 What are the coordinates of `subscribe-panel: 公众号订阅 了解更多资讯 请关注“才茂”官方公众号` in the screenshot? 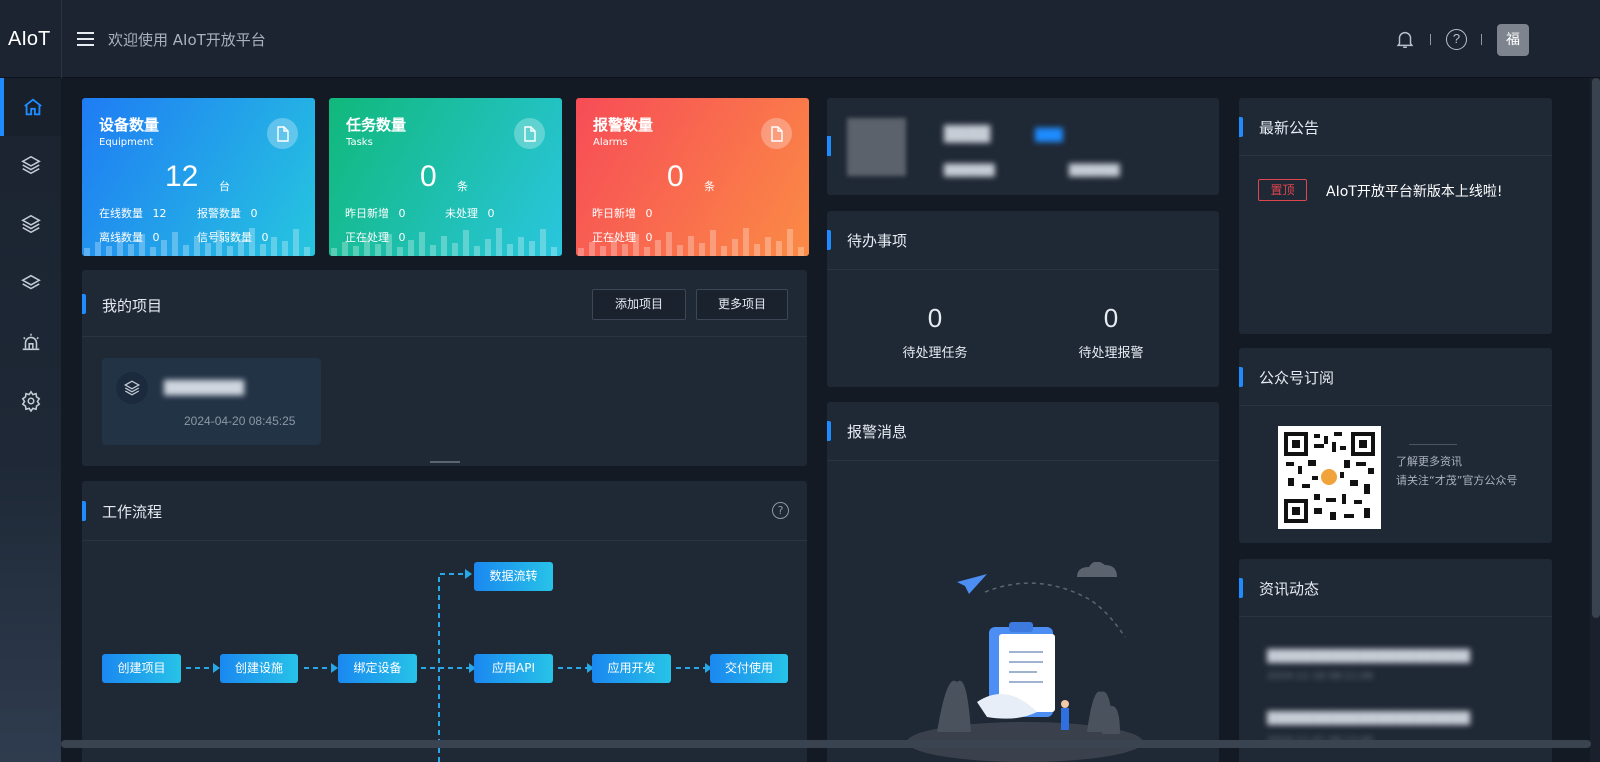 It's located at (1395, 445).